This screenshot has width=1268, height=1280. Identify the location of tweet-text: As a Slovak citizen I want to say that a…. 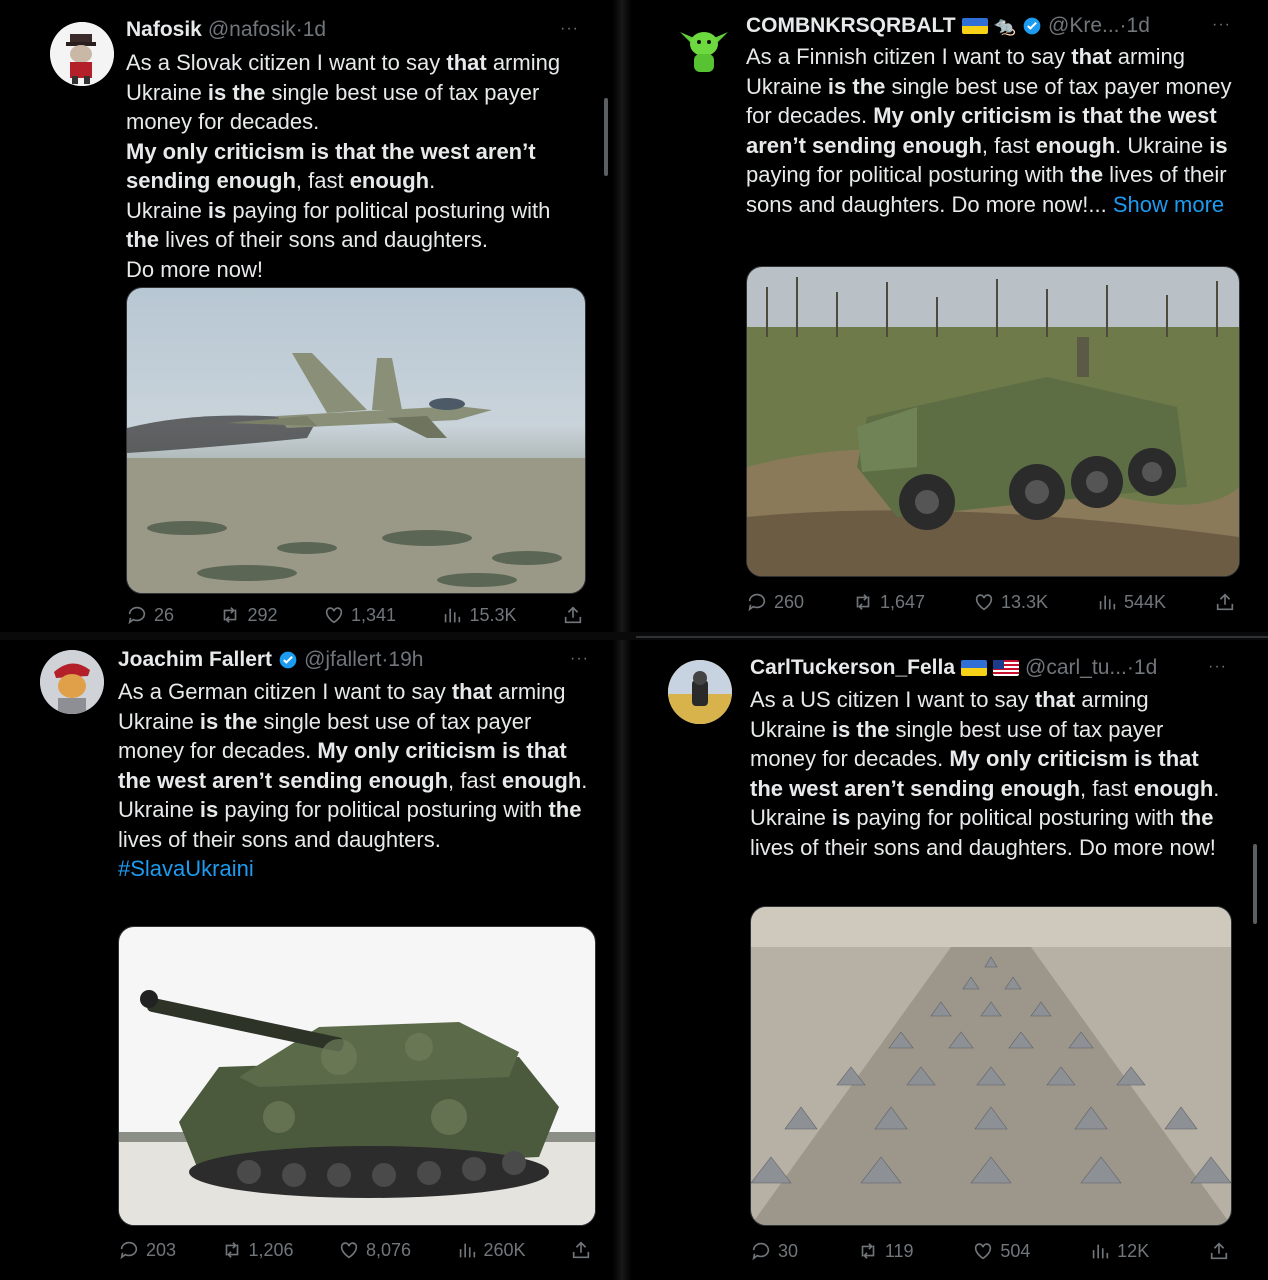
(343, 166).